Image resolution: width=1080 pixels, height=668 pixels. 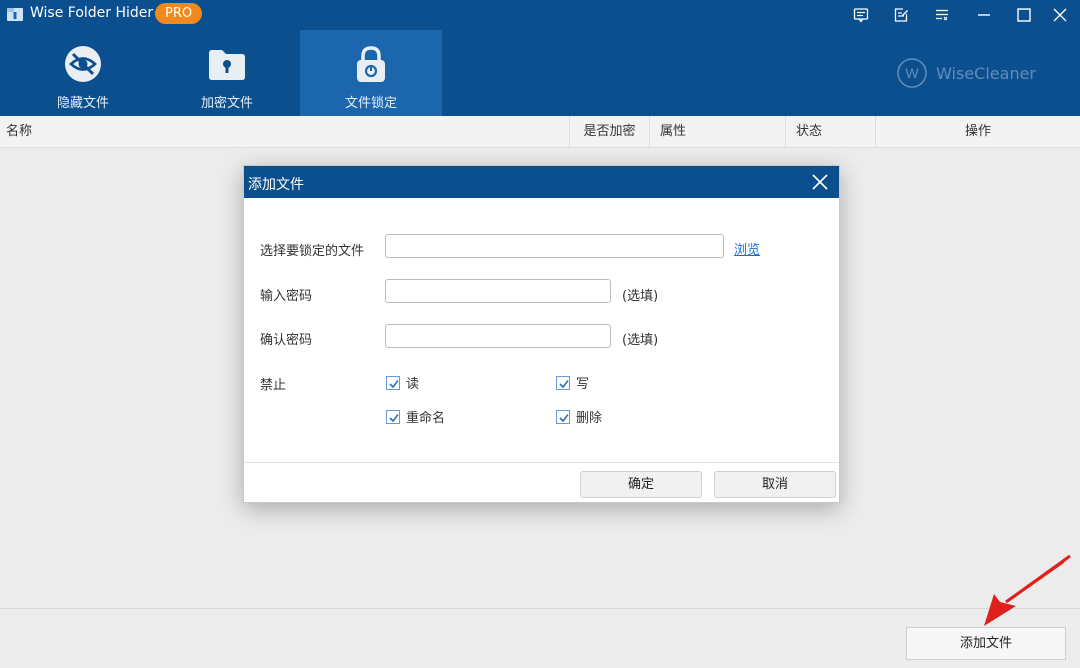 I want to click on tab-label: 文件锁定, so click(x=370, y=103).